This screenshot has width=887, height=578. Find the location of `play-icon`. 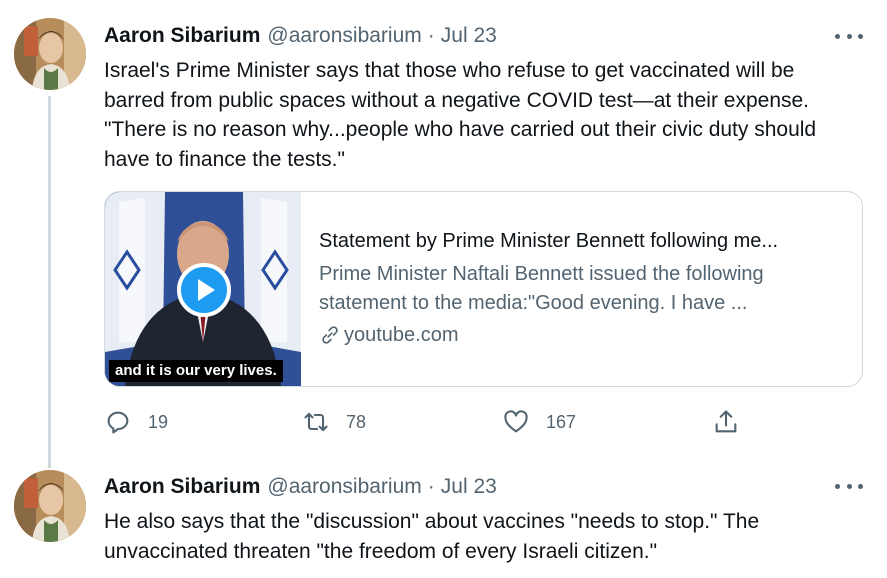

play-icon is located at coordinates (204, 290).